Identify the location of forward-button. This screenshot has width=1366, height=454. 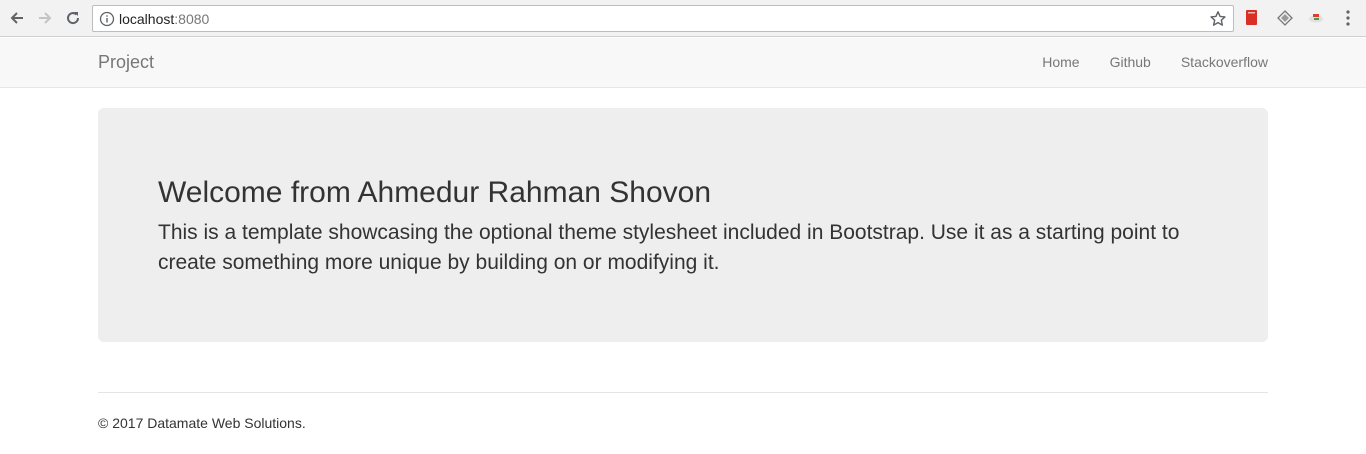
(45, 18).